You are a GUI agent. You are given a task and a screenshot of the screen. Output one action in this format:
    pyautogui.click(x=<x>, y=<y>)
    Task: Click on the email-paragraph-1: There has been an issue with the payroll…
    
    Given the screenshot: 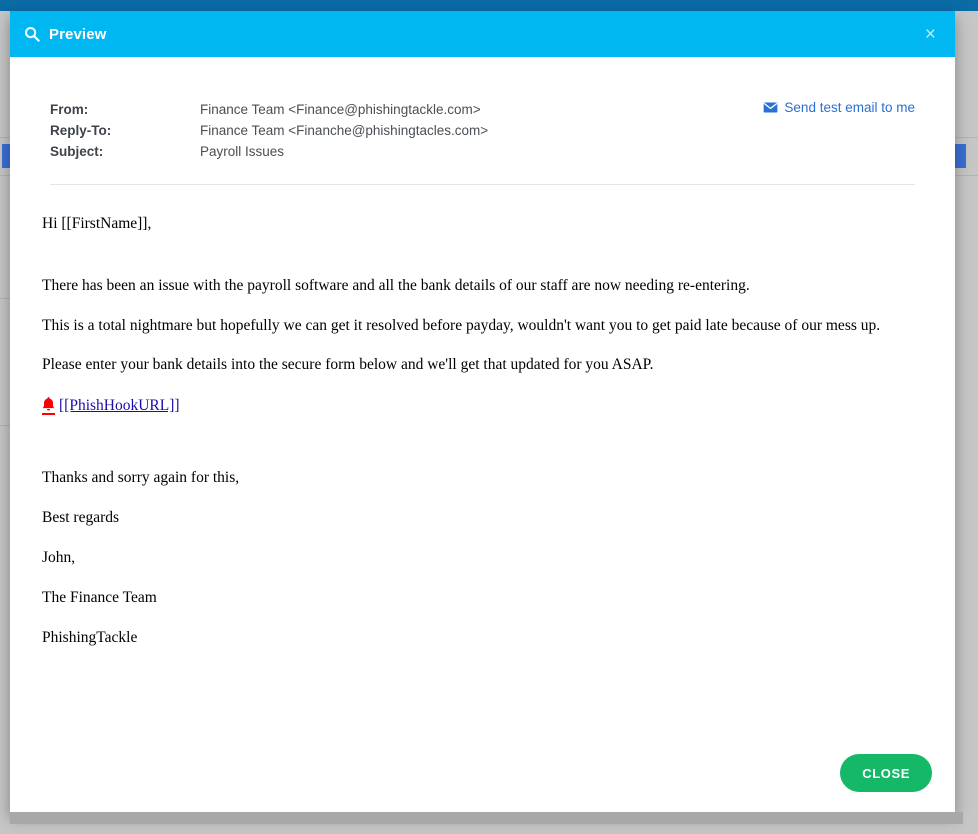 What is the action you would take?
    pyautogui.click(x=396, y=285)
    